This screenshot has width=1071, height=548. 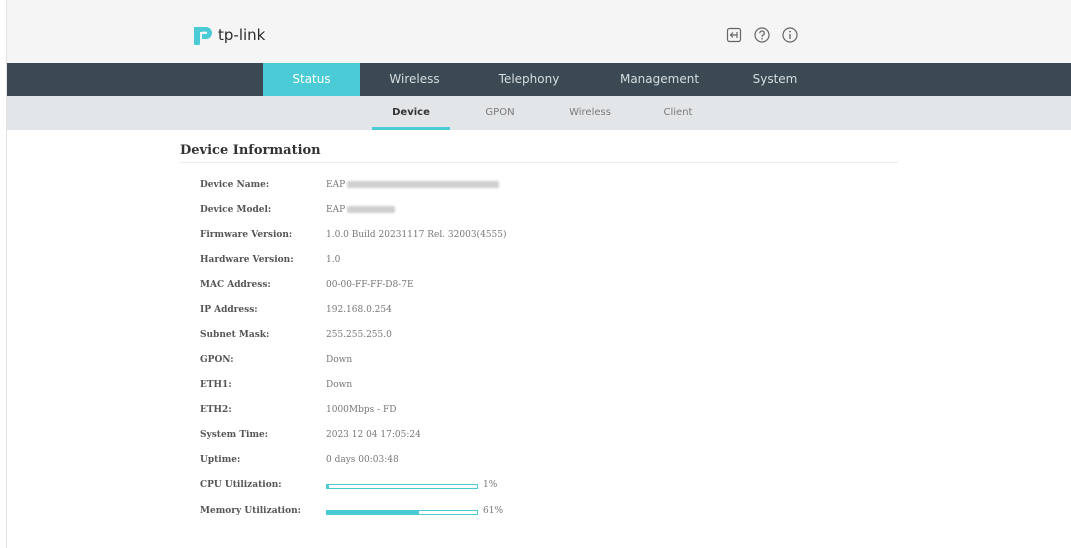 I want to click on section-title: Device Information, so click(x=250, y=150).